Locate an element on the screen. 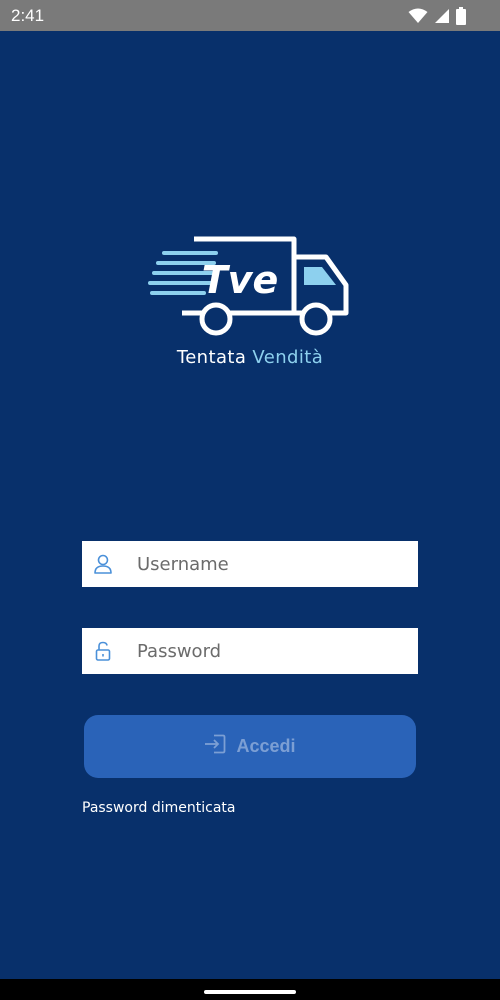 This screenshot has width=500, height=1000. login-icon is located at coordinates (215, 746).